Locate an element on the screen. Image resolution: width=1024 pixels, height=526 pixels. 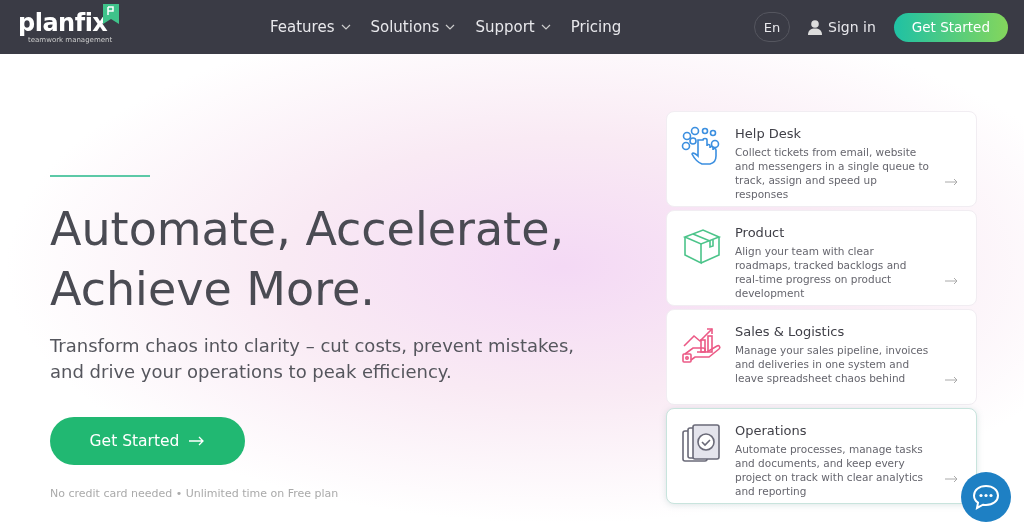
solution-card: Help Desk Collect tickets from email, website and messengers in a single queue to track, assign and speed up responses is located at coordinates (821, 159).